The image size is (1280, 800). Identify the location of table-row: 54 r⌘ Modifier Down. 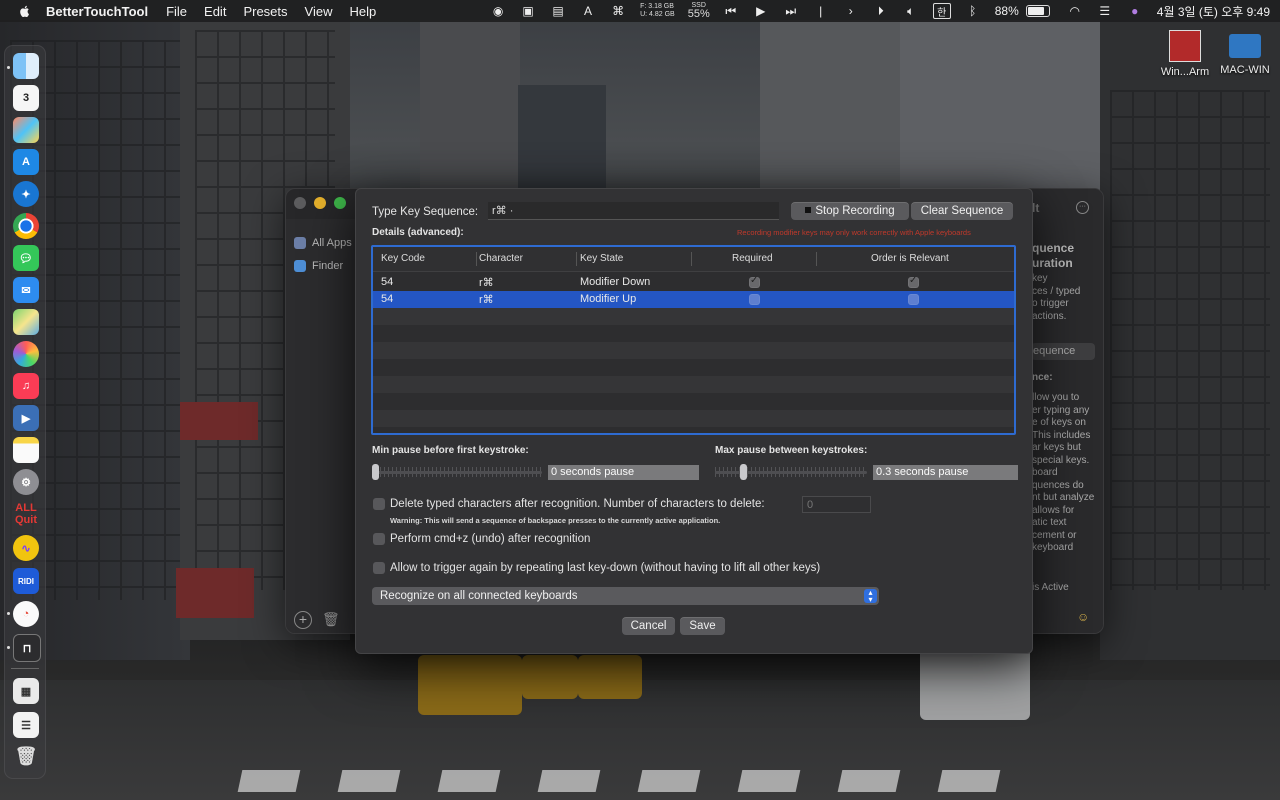
(693, 282).